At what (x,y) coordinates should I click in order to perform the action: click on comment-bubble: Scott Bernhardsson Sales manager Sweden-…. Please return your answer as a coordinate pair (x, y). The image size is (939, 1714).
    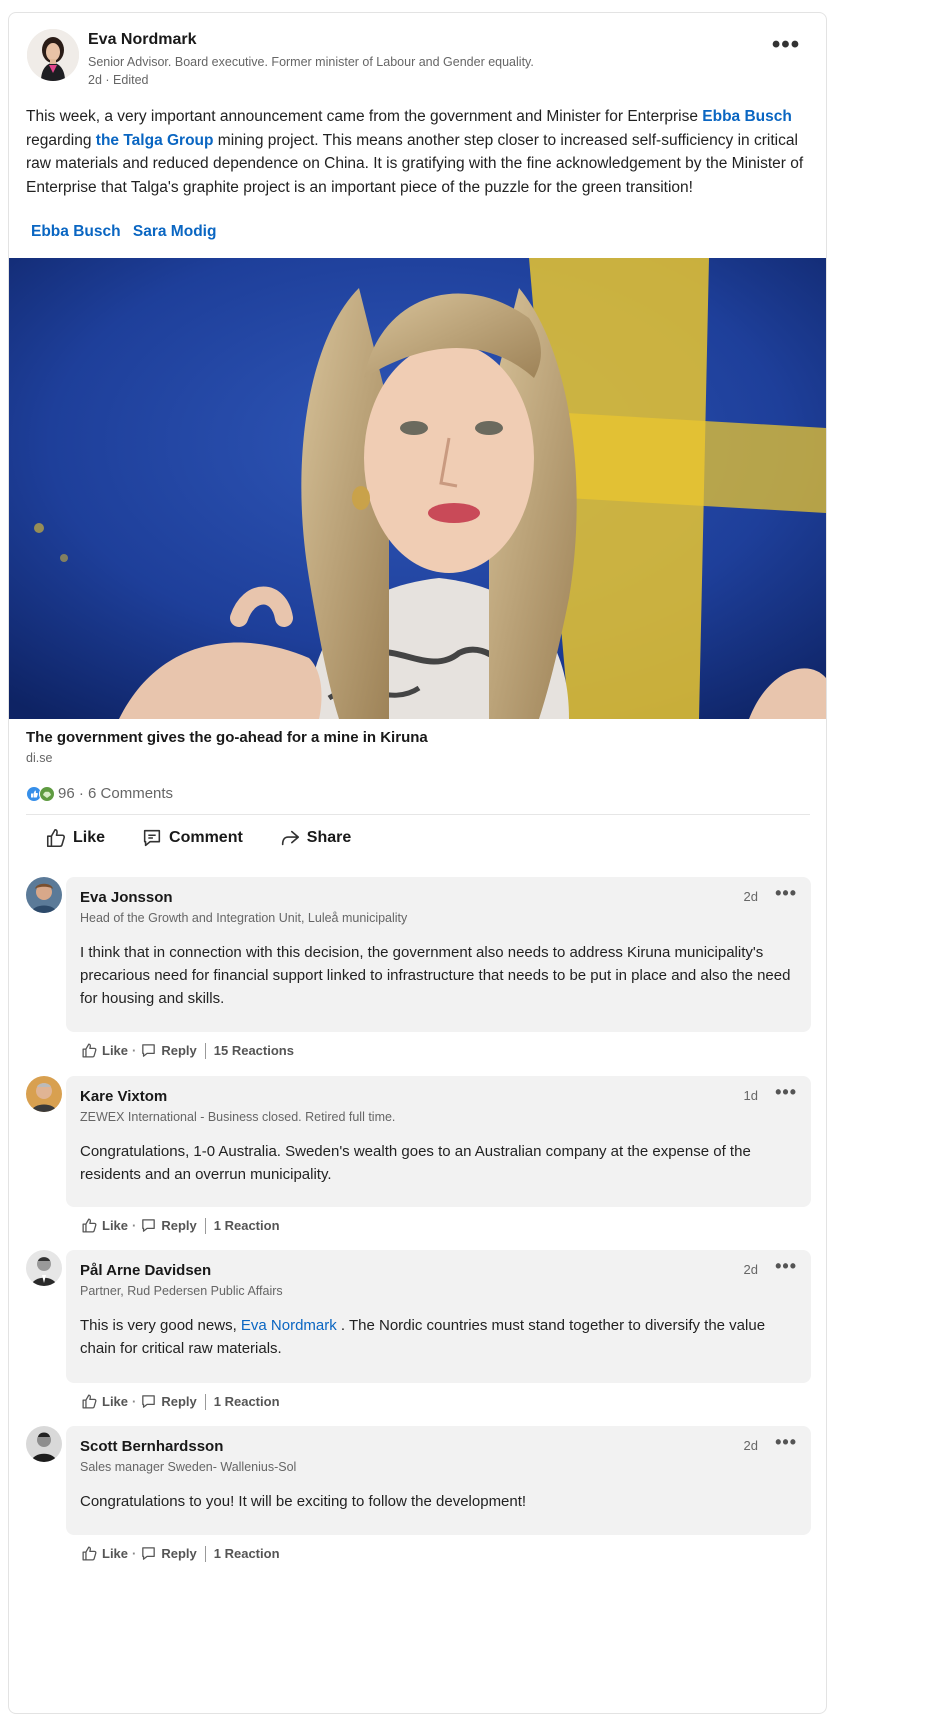
    Looking at the image, I should click on (438, 1480).